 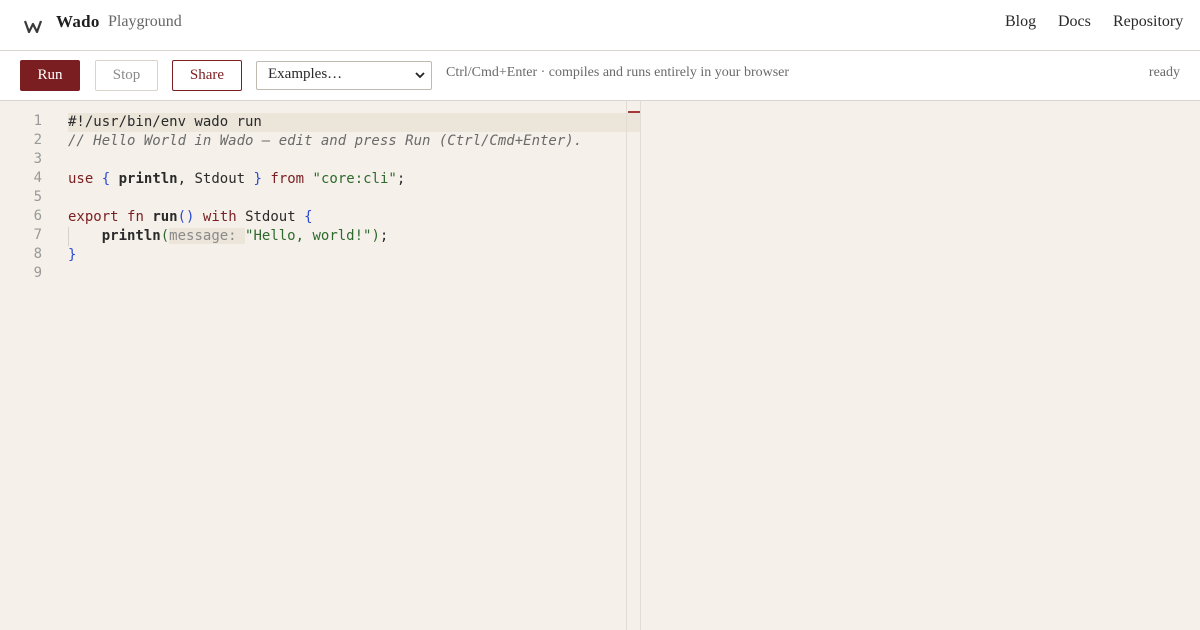 I want to click on code-line-1: #!/usr/bin/env wado run, so click(x=165, y=122).